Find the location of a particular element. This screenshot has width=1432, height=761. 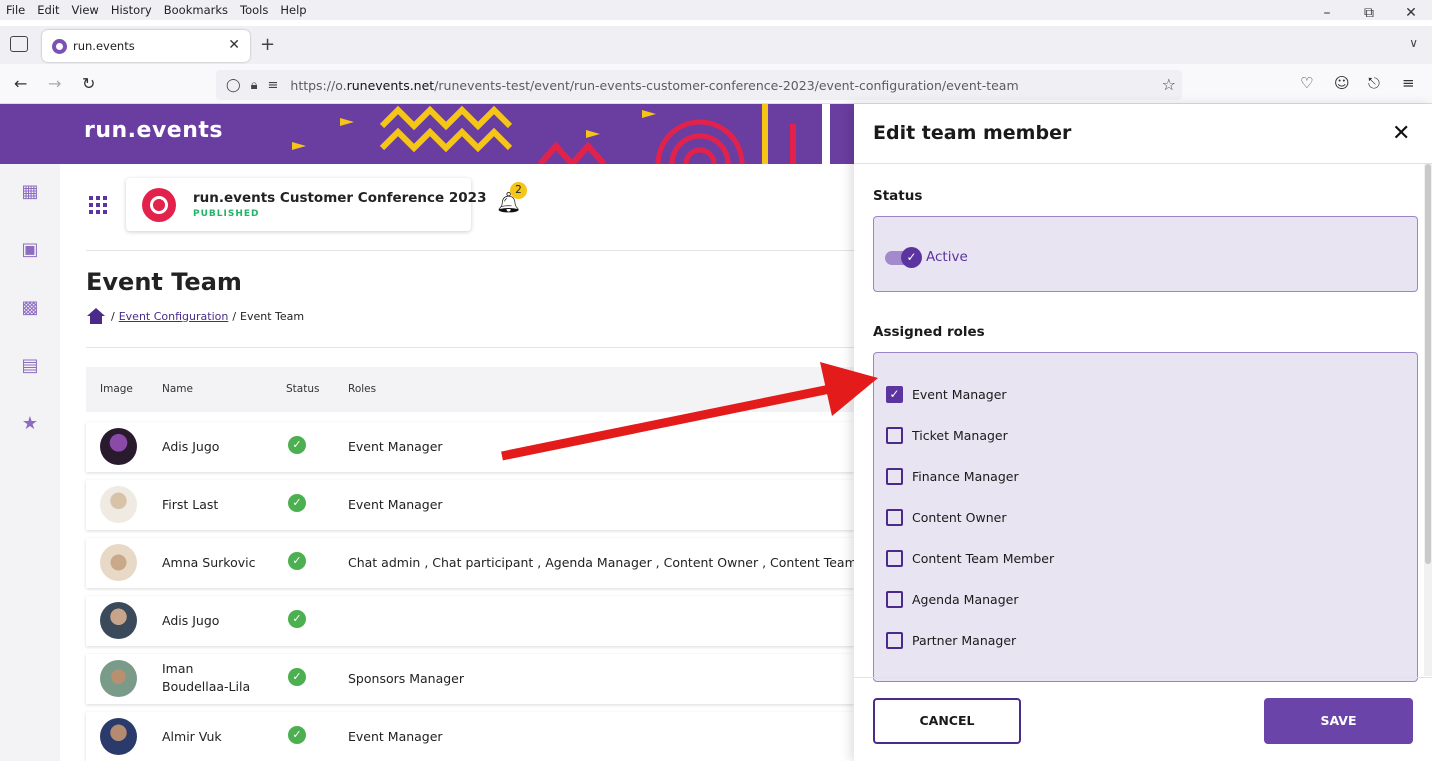

hamburger-menu-icon: ≡ is located at coordinates (1408, 83).